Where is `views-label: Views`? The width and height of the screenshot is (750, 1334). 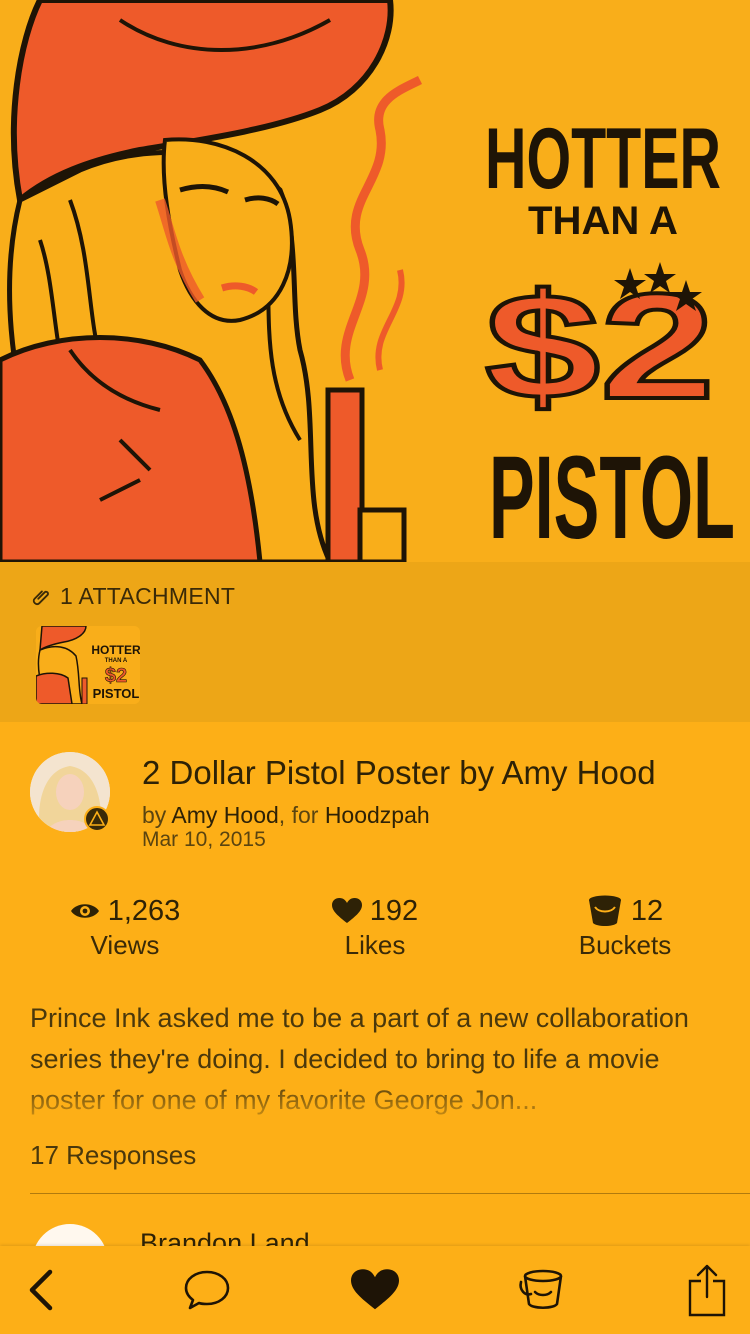 views-label: Views is located at coordinates (125, 945).